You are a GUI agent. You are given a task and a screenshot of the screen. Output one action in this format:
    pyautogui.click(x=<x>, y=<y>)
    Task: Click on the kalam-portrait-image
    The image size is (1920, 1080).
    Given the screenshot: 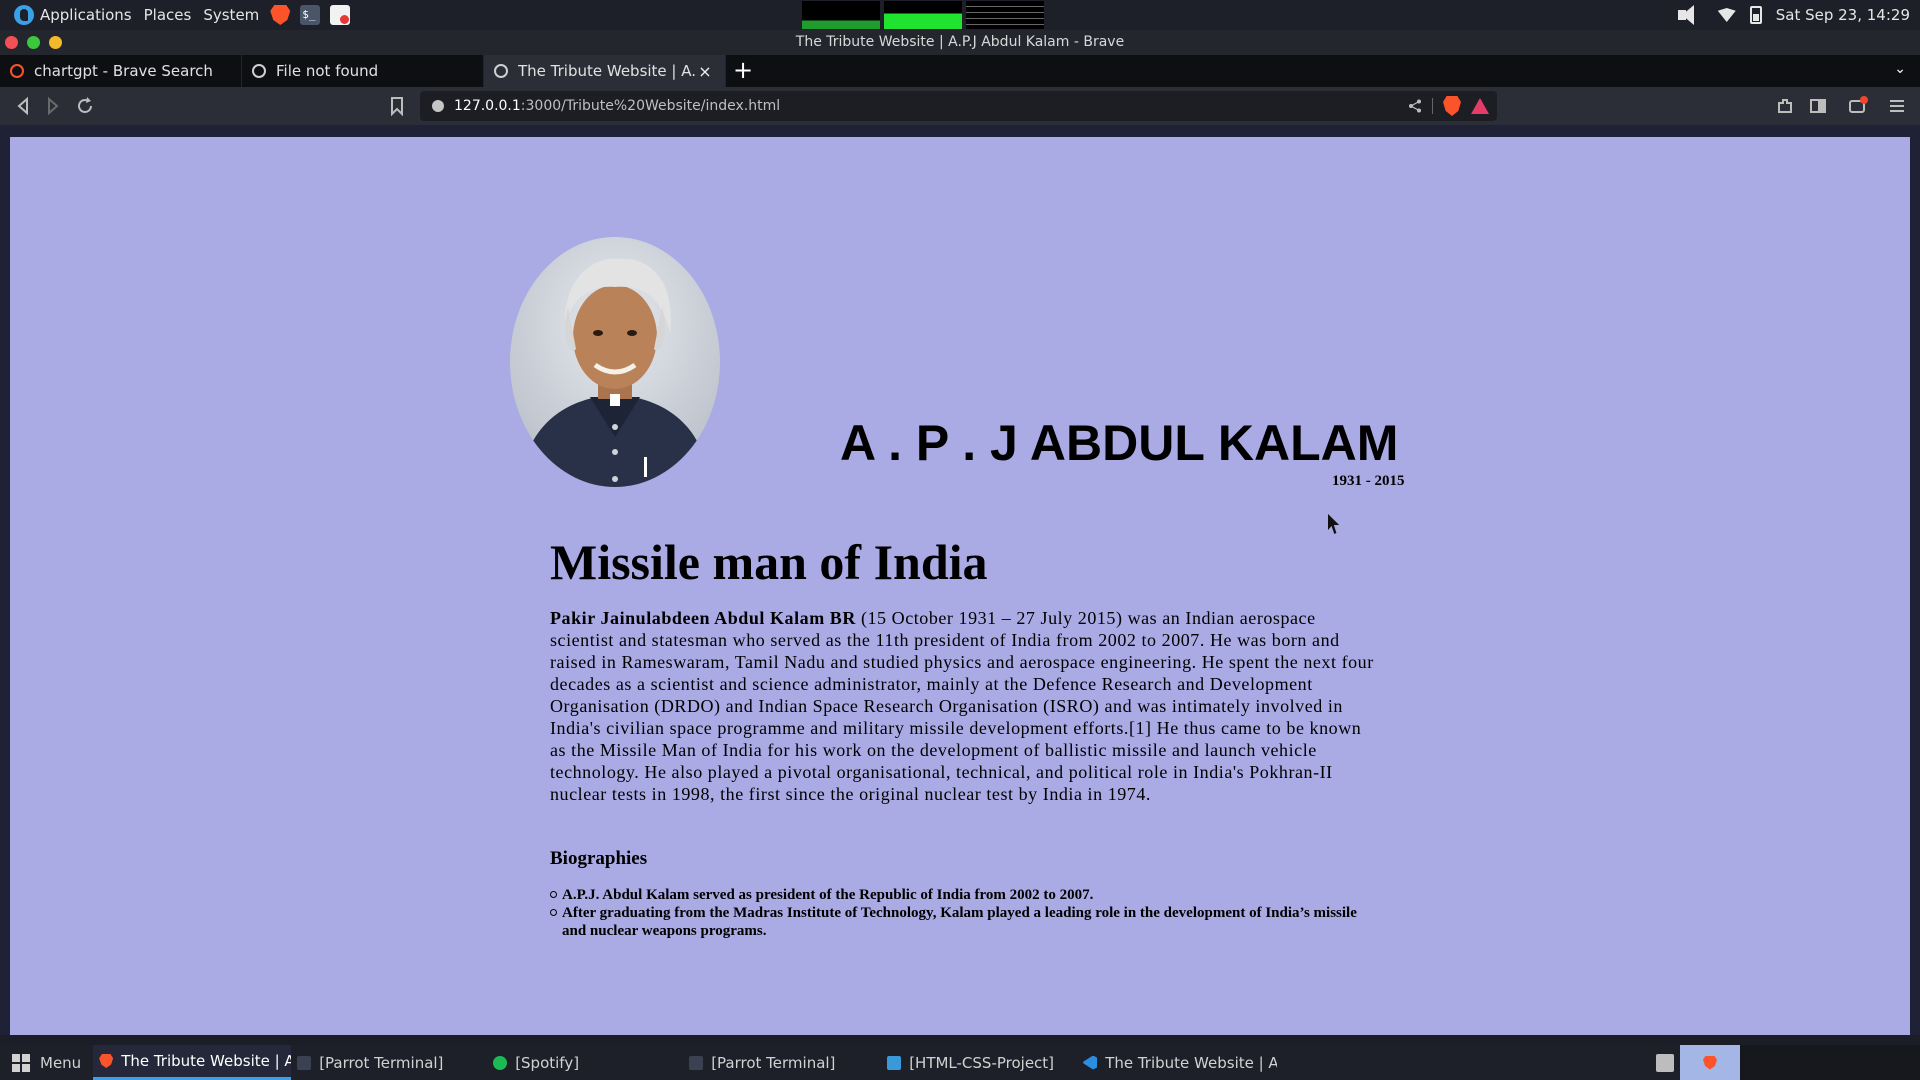 What is the action you would take?
    pyautogui.click(x=615, y=362)
    